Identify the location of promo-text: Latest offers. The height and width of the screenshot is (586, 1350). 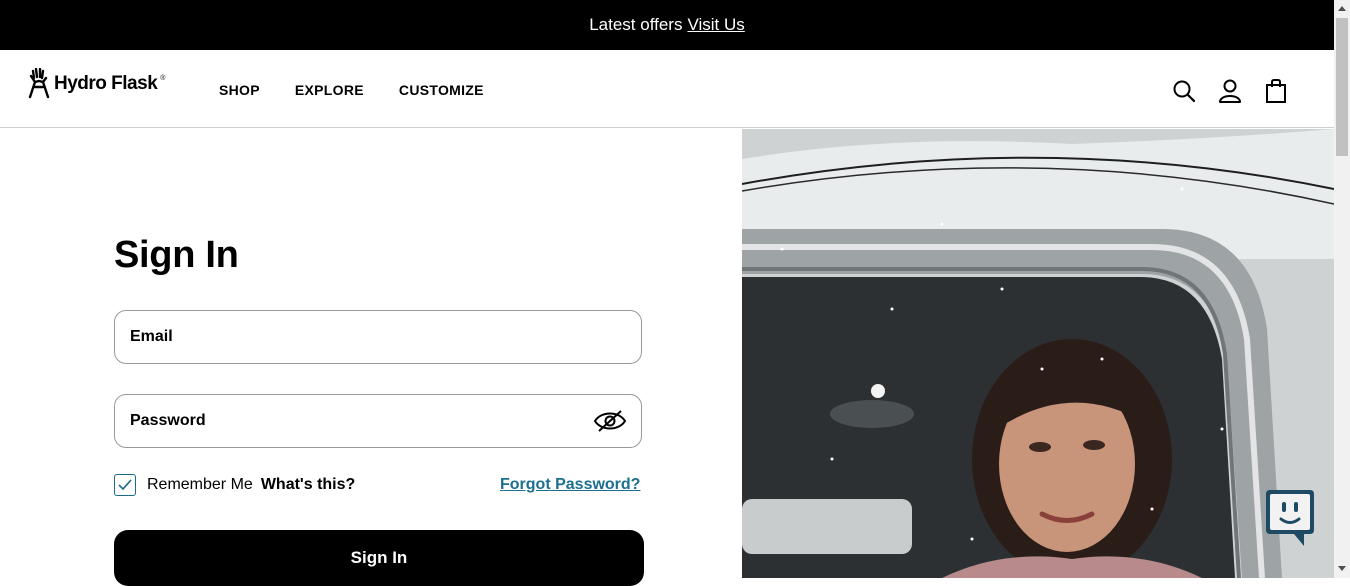
(636, 24).